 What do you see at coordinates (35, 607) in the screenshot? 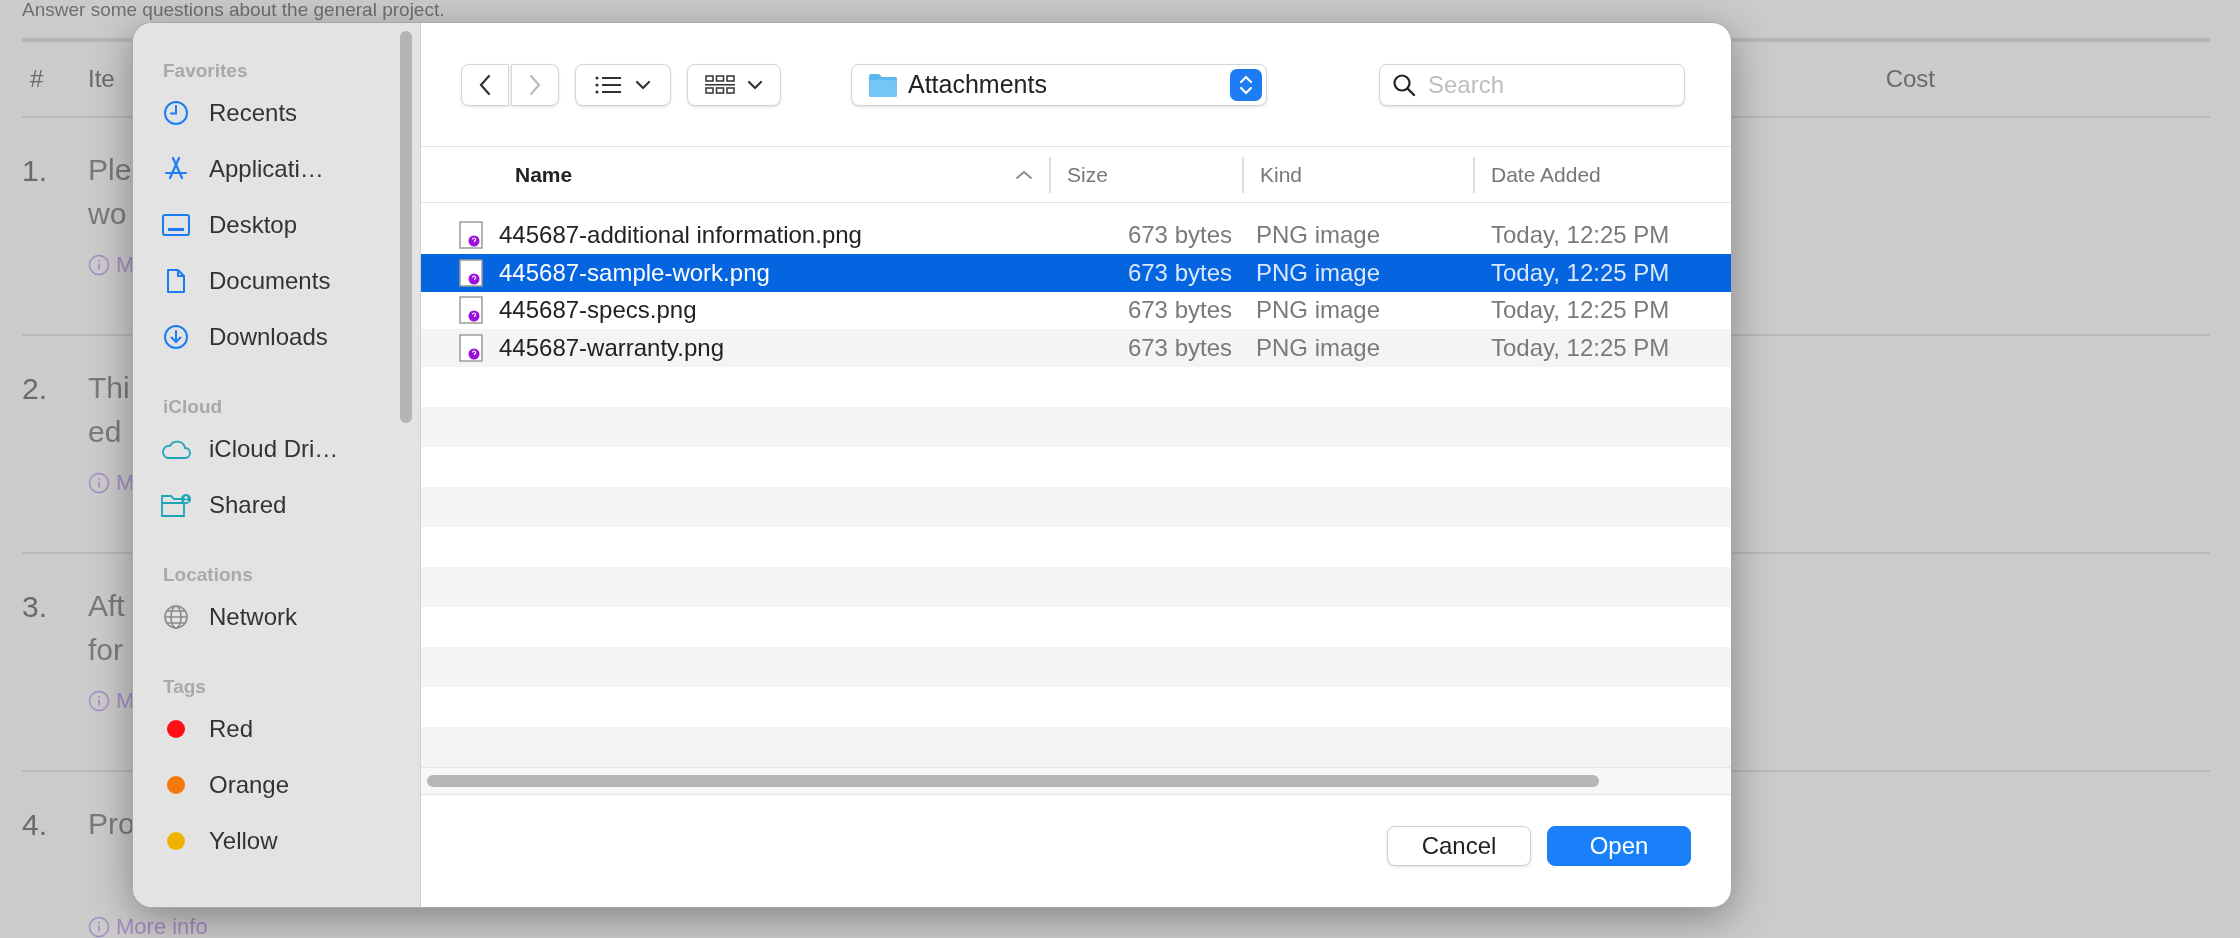
I see `item-number: 3.` at bounding box center [35, 607].